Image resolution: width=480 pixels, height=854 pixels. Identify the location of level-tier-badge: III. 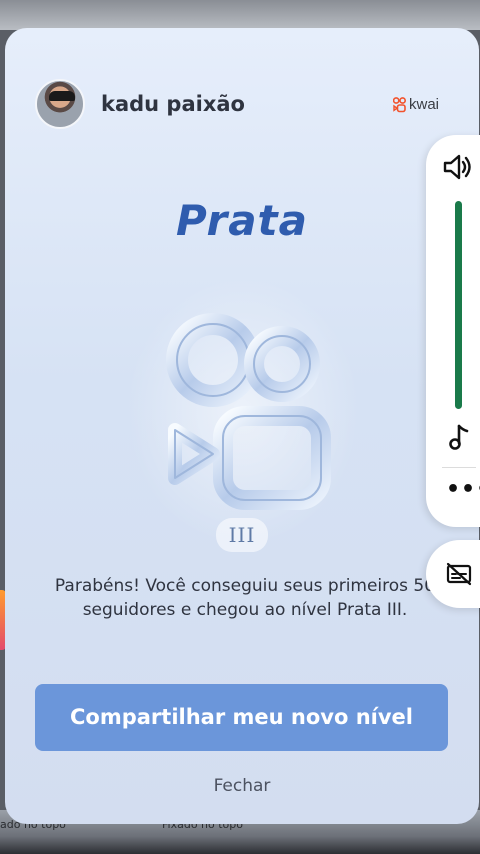
(242, 535).